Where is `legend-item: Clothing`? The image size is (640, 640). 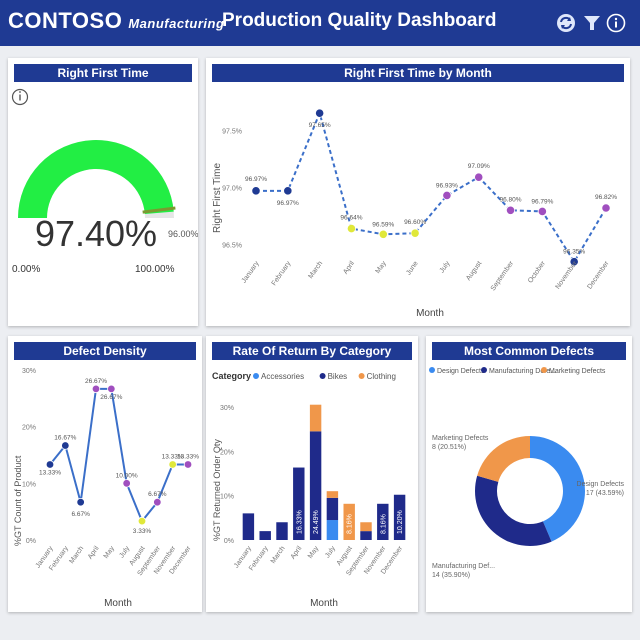
legend-item: Clothing is located at coordinates (381, 376).